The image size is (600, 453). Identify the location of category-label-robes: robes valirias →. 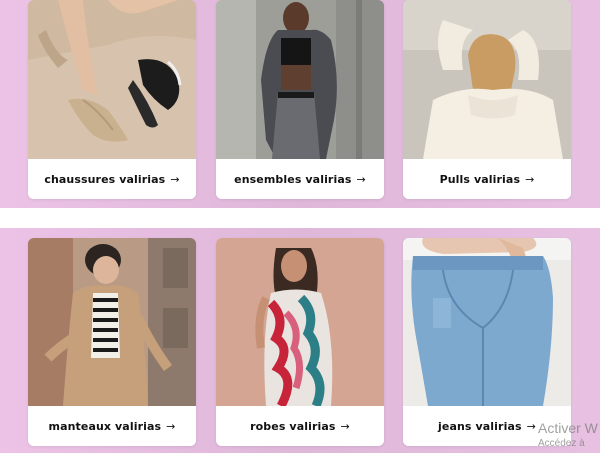
(300, 426).